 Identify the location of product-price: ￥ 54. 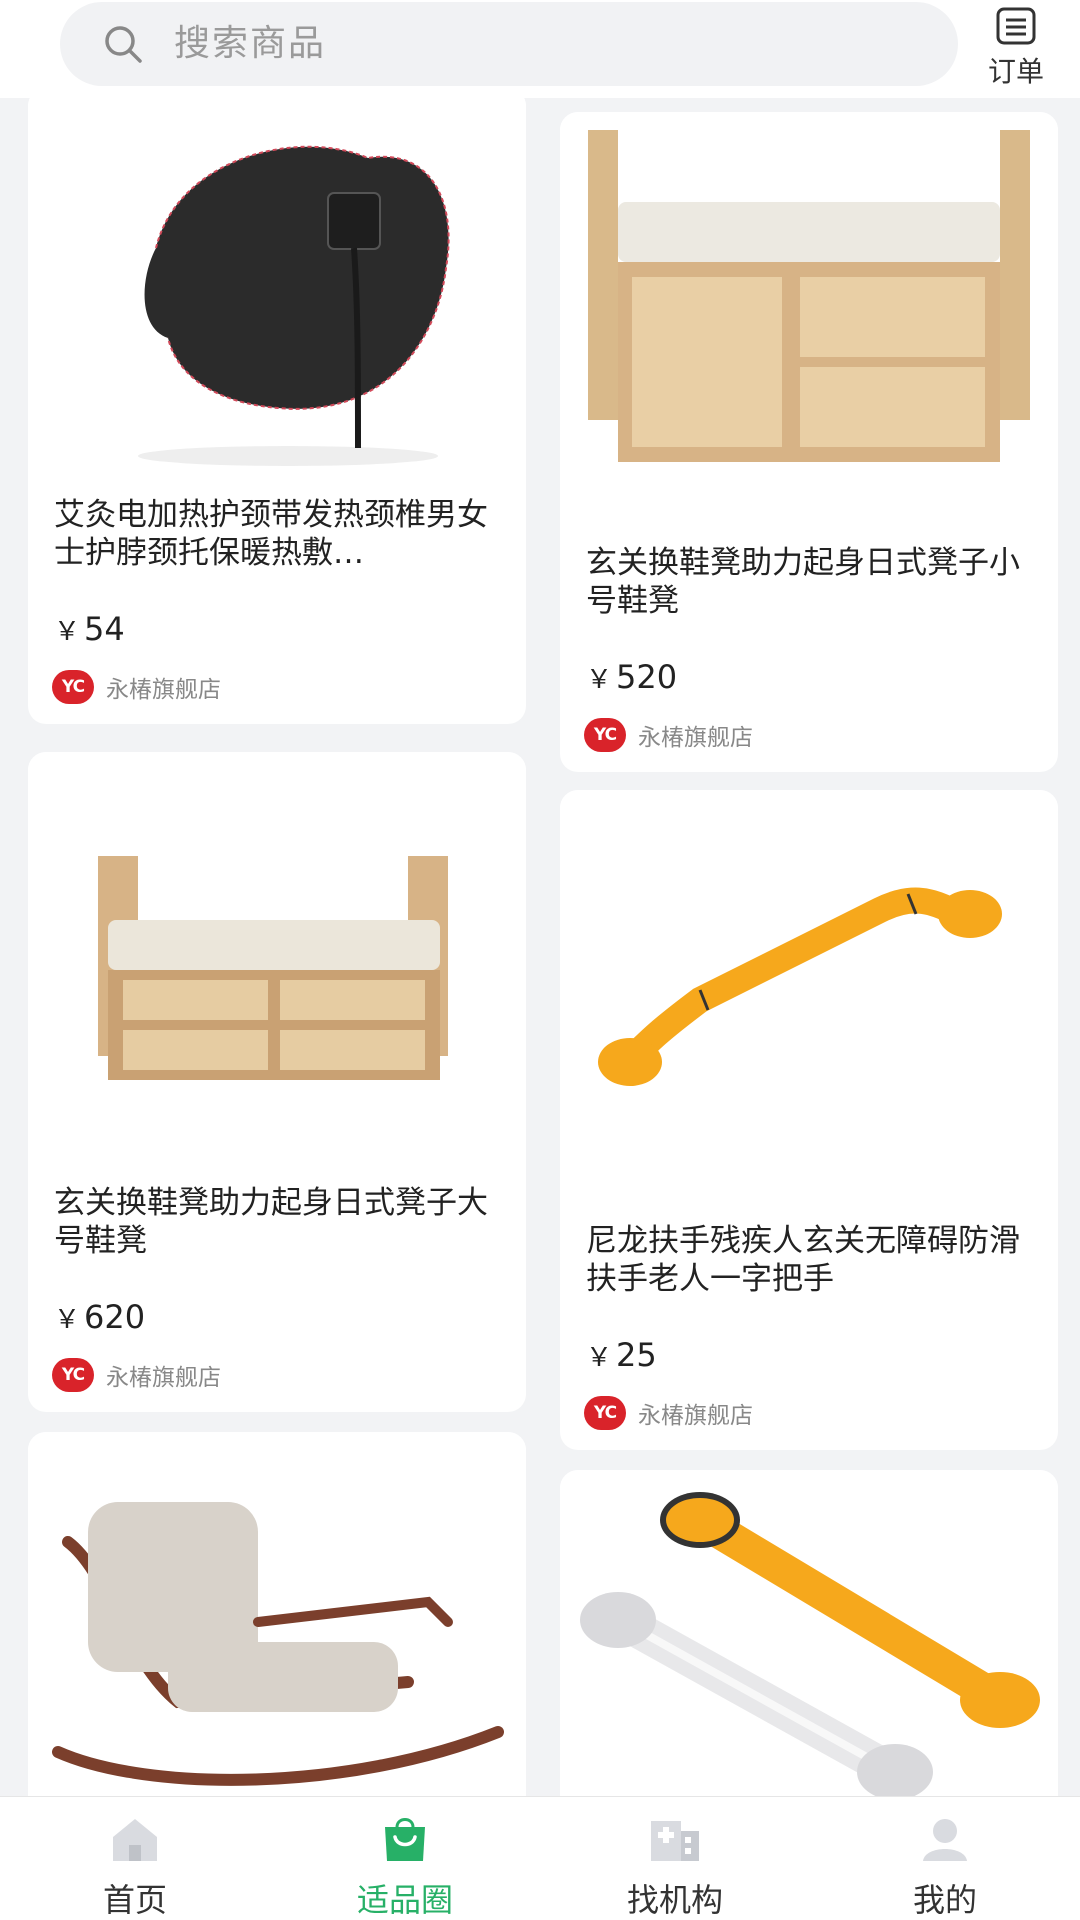
(89, 629).